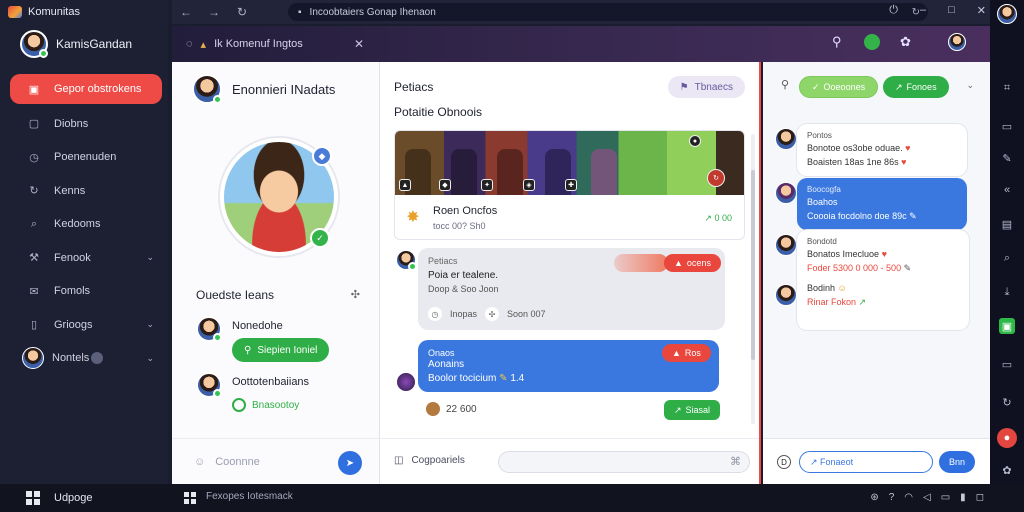 This screenshot has height=512, width=1024. I want to click on contact-action-link: Bnasootoy, so click(265, 405).